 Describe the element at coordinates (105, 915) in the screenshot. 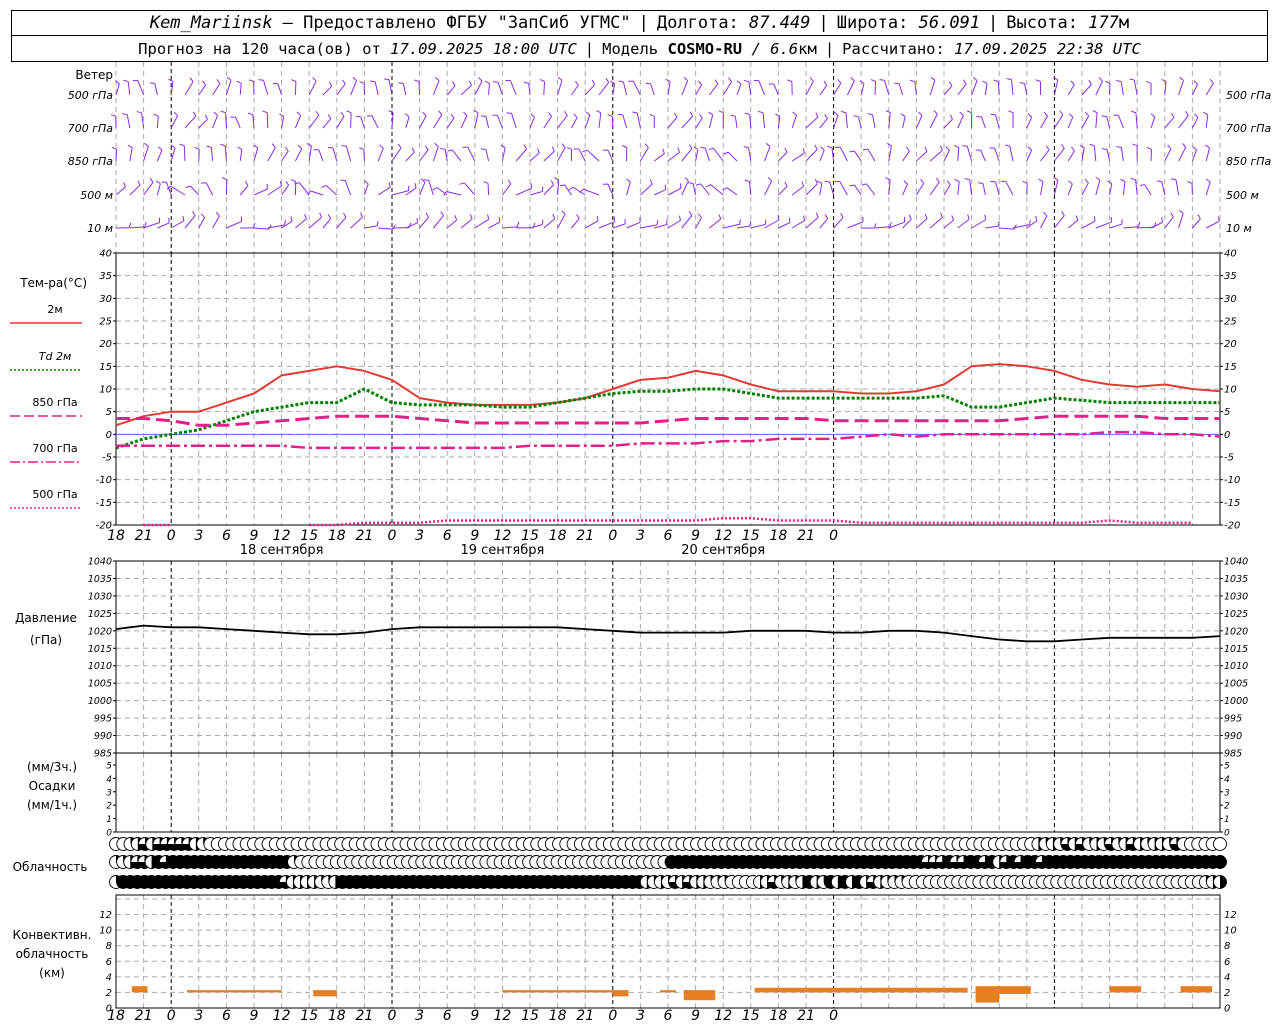

I see `convective-ytick-left: 12` at that location.